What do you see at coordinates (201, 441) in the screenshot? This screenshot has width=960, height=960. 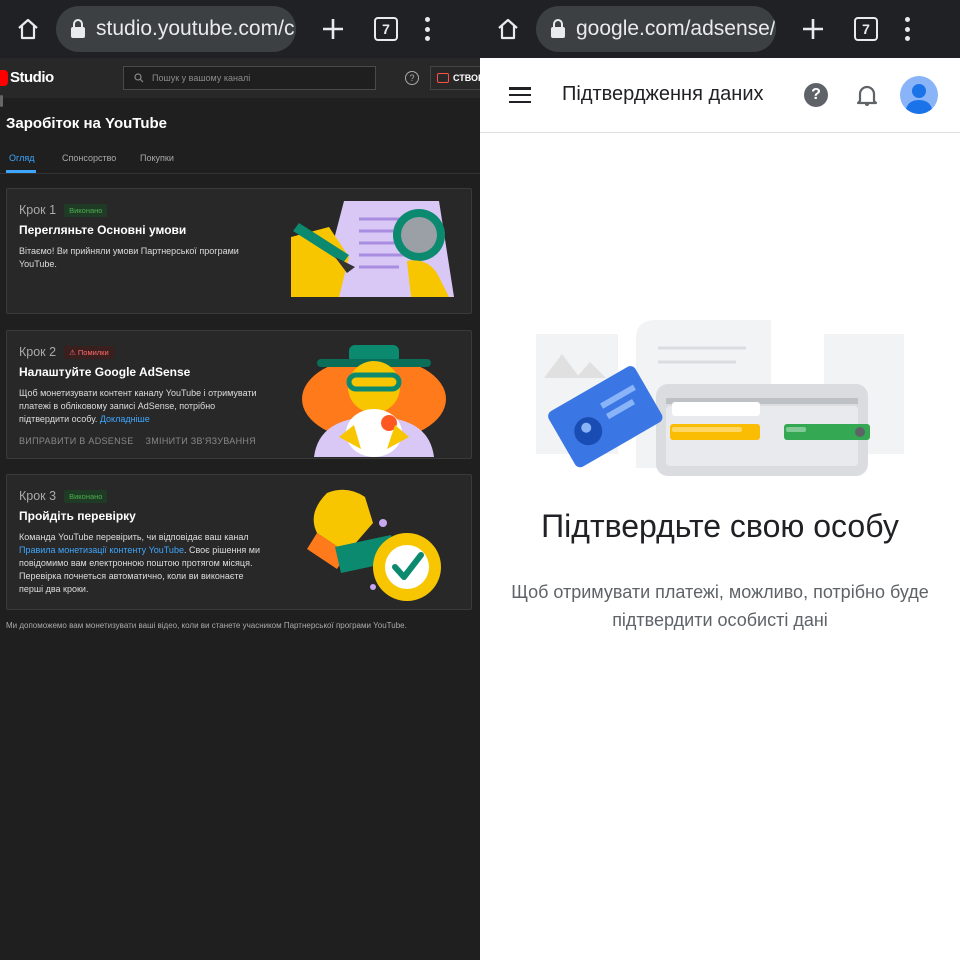 I see `change-association-button: ЗМІНИТИ ЗВ'ЯЗУВАННЯ` at bounding box center [201, 441].